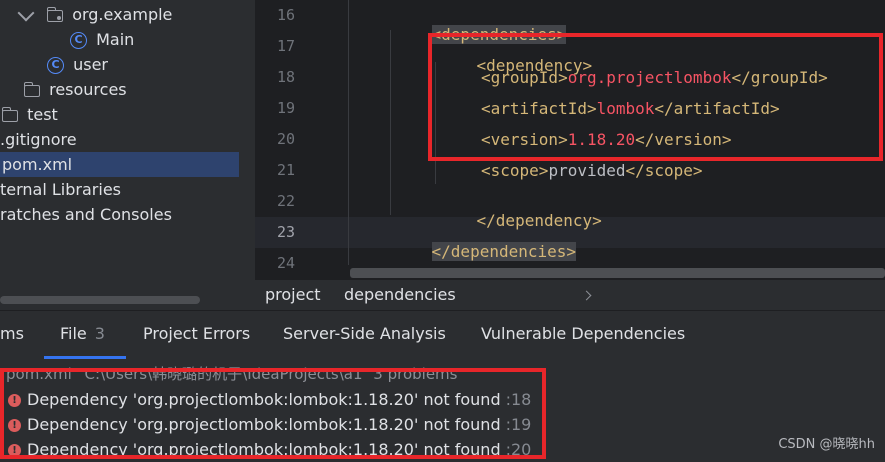 The image size is (885, 462). Describe the element at coordinates (90, 64) in the screenshot. I see `tree-item-label: user` at that location.